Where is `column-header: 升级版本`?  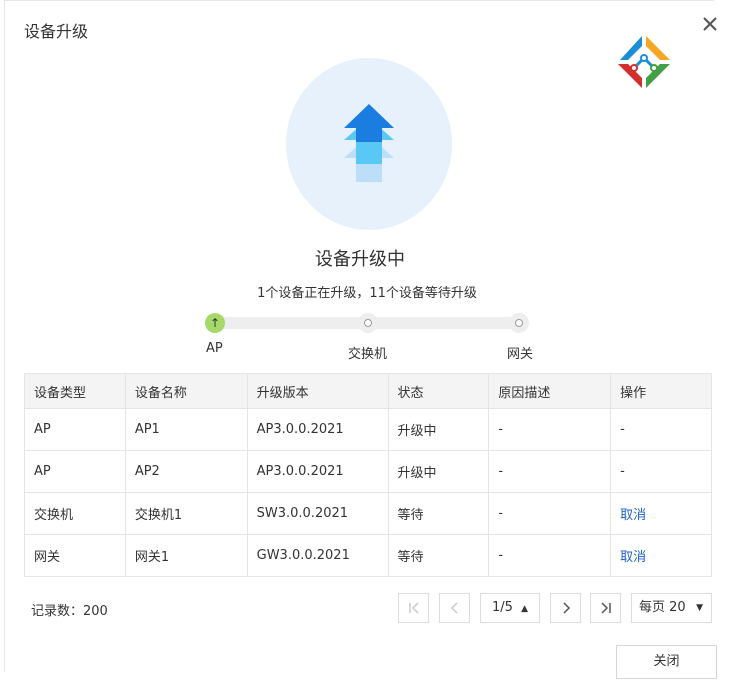
column-header: 升级版本 is located at coordinates (317, 391).